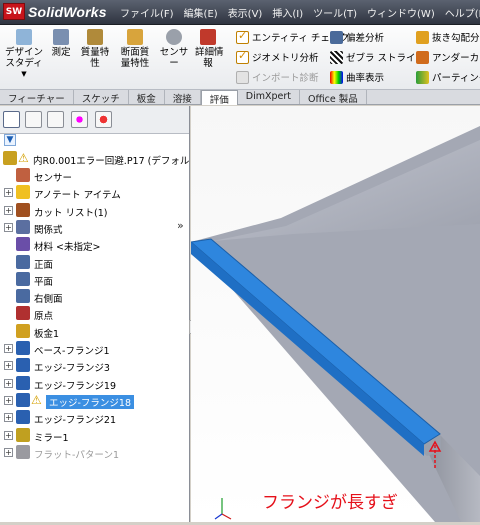 The height and width of the screenshot is (525, 480). What do you see at coordinates (95, 49) in the screenshot?
I see `mass-properties-button: 質量特 性` at bounding box center [95, 49].